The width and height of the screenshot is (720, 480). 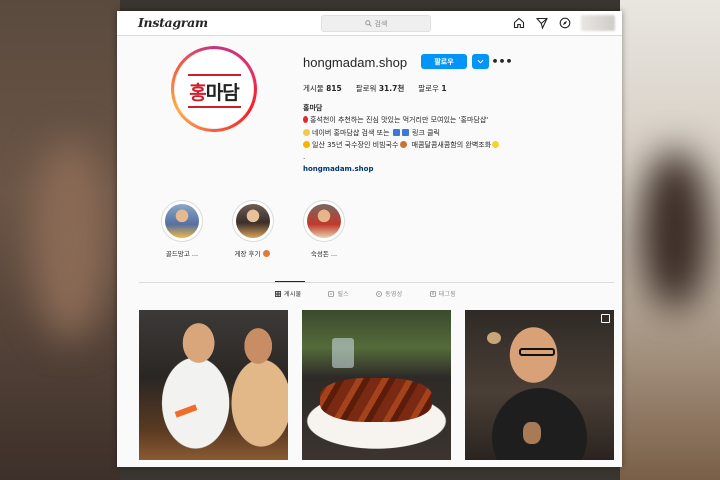 What do you see at coordinates (376, 282) in the screenshot?
I see `tabs-divider` at bounding box center [376, 282].